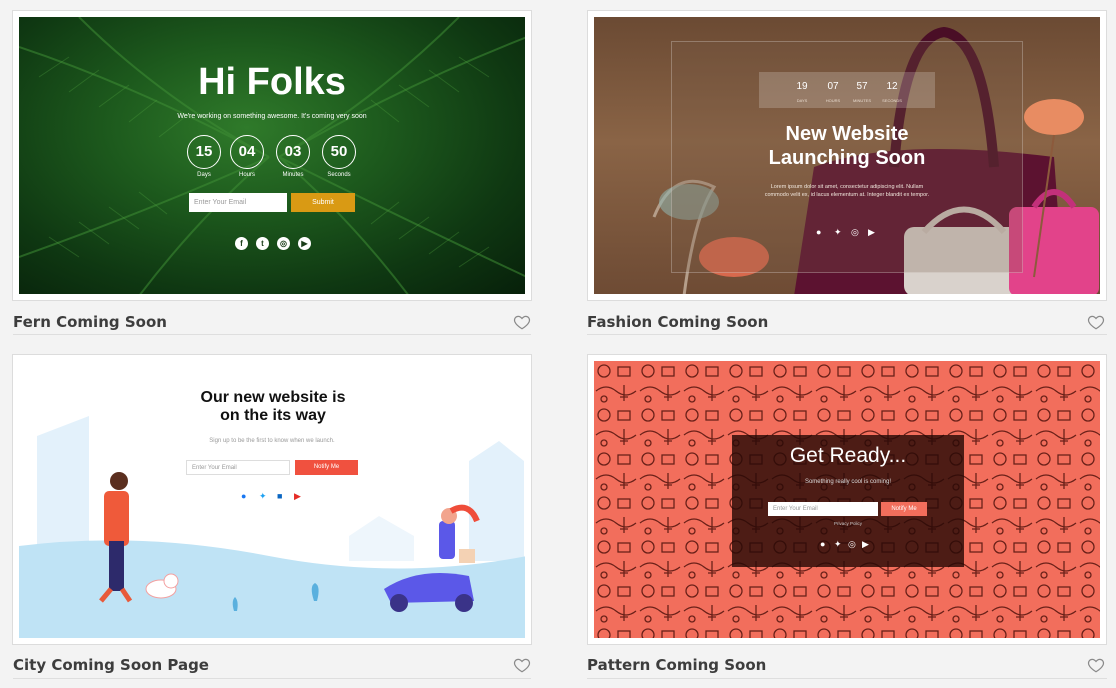 The width and height of the screenshot is (1116, 688). What do you see at coordinates (273, 415) in the screenshot?
I see `city-heading-line2: on the its way` at bounding box center [273, 415].